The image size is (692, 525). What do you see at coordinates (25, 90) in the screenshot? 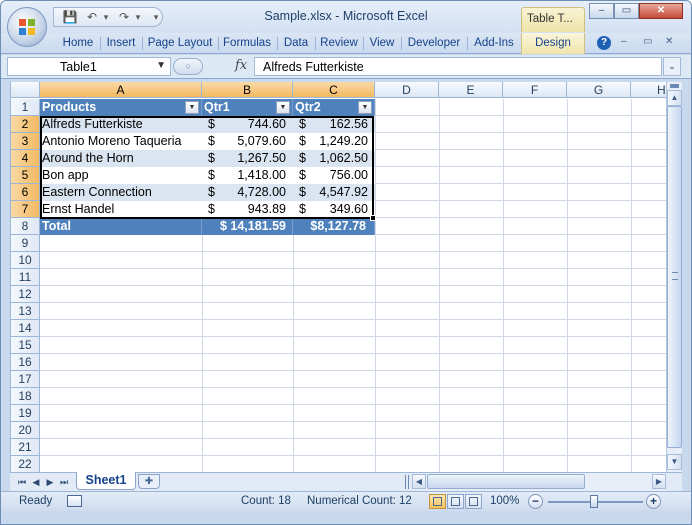
I see `select-all-corner` at bounding box center [25, 90].